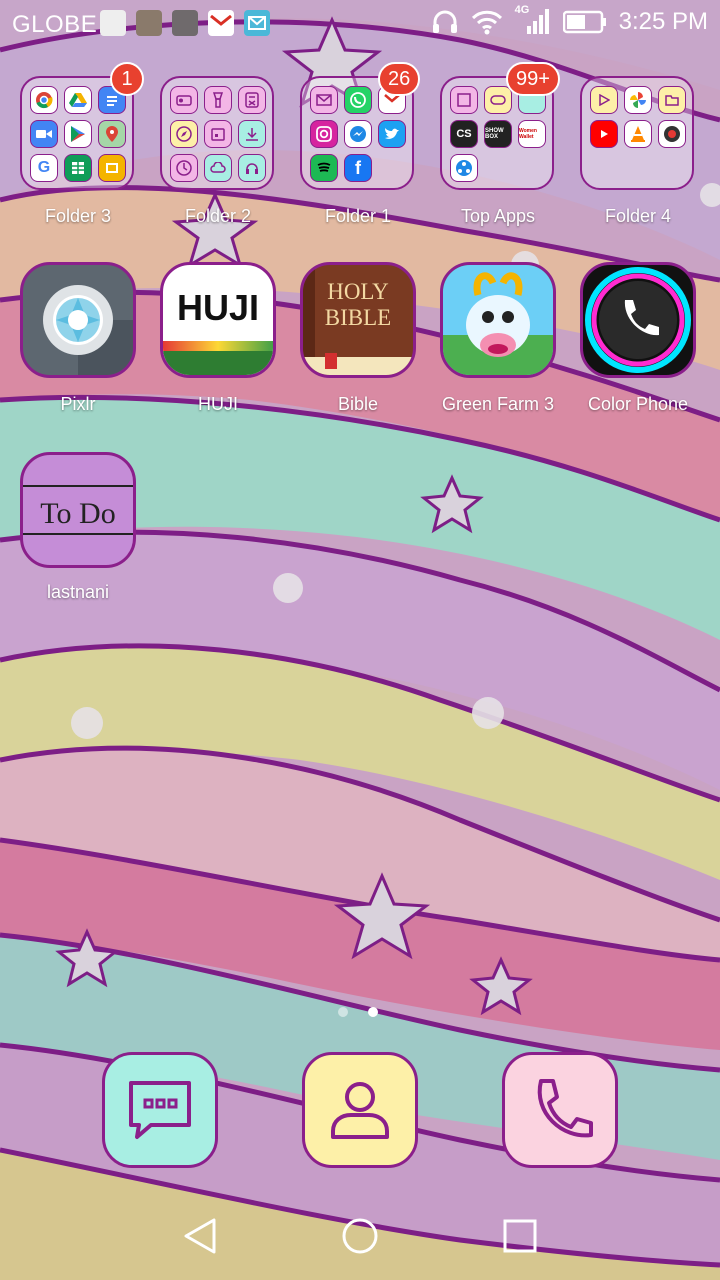 This screenshot has height=1280, width=720. I want to click on folder-label: Folder 1, so click(358, 216).